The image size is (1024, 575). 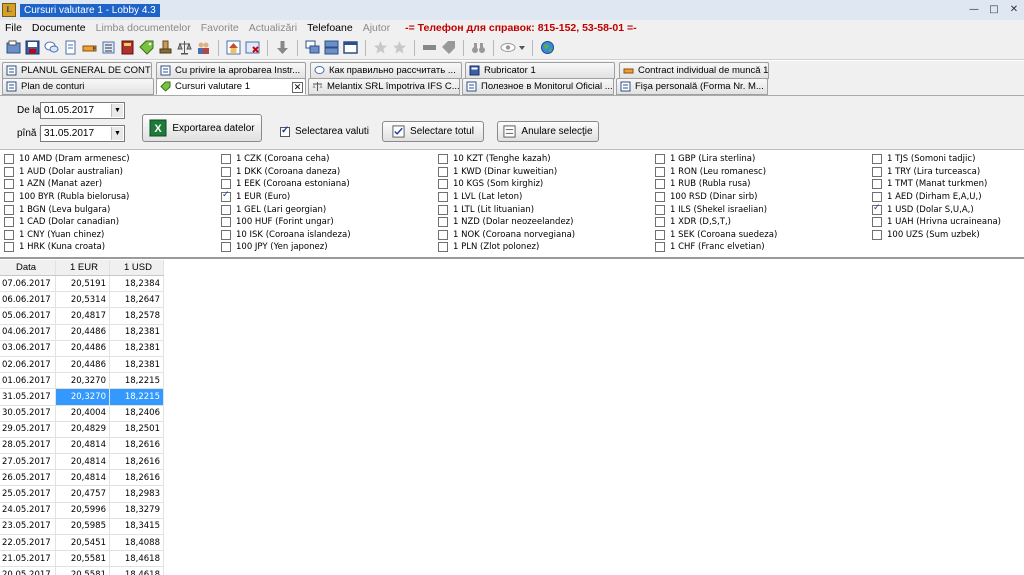 What do you see at coordinates (82, 365) in the screenshot?
I see `table-row: 02.06.2017 20,4486 18,2381` at bounding box center [82, 365].